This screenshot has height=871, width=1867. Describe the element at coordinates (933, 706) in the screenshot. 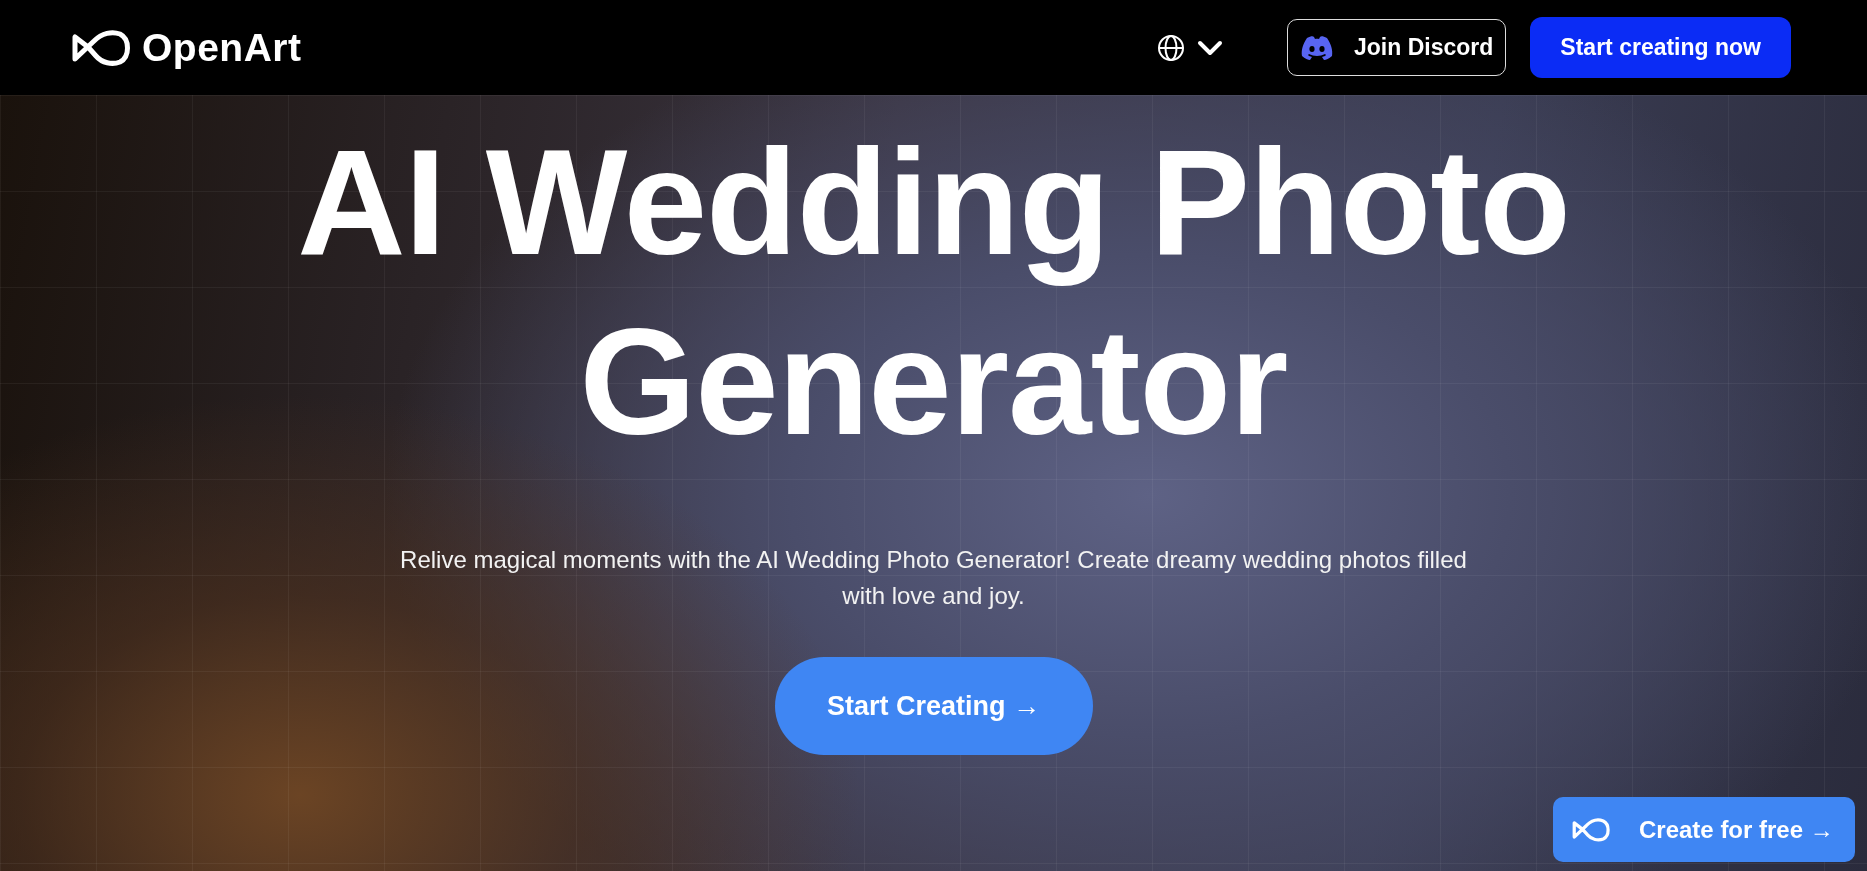

I see `start-creating-button: Start Creating →` at that location.